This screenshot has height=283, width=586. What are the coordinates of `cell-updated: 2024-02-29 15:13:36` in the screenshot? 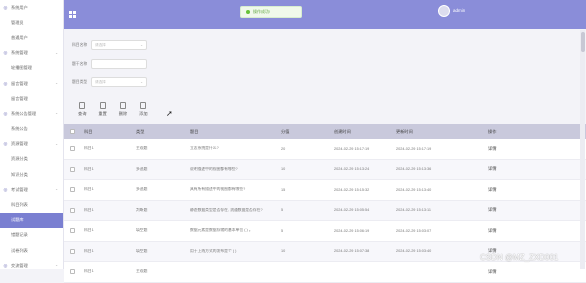 It's located at (414, 169).